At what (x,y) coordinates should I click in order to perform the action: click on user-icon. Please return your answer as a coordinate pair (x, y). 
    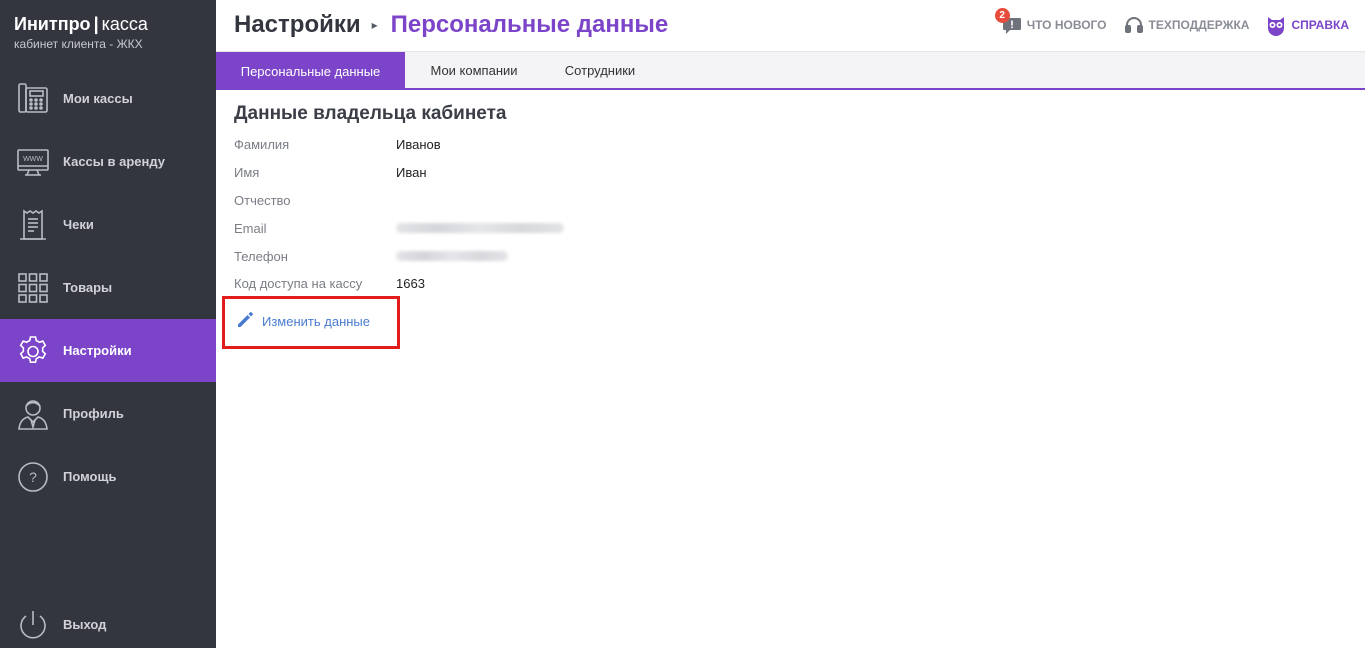
    Looking at the image, I should click on (33, 414).